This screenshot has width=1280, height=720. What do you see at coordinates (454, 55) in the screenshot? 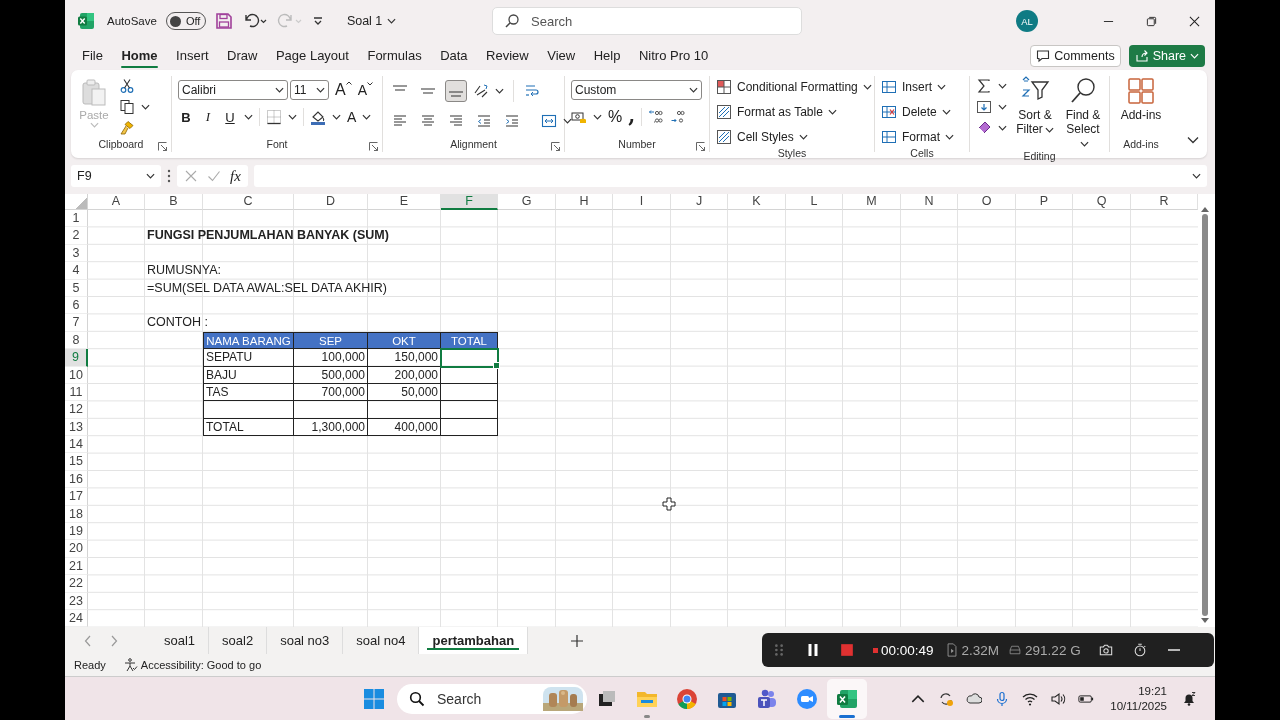
I see `ribbon-tab: Data` at bounding box center [454, 55].